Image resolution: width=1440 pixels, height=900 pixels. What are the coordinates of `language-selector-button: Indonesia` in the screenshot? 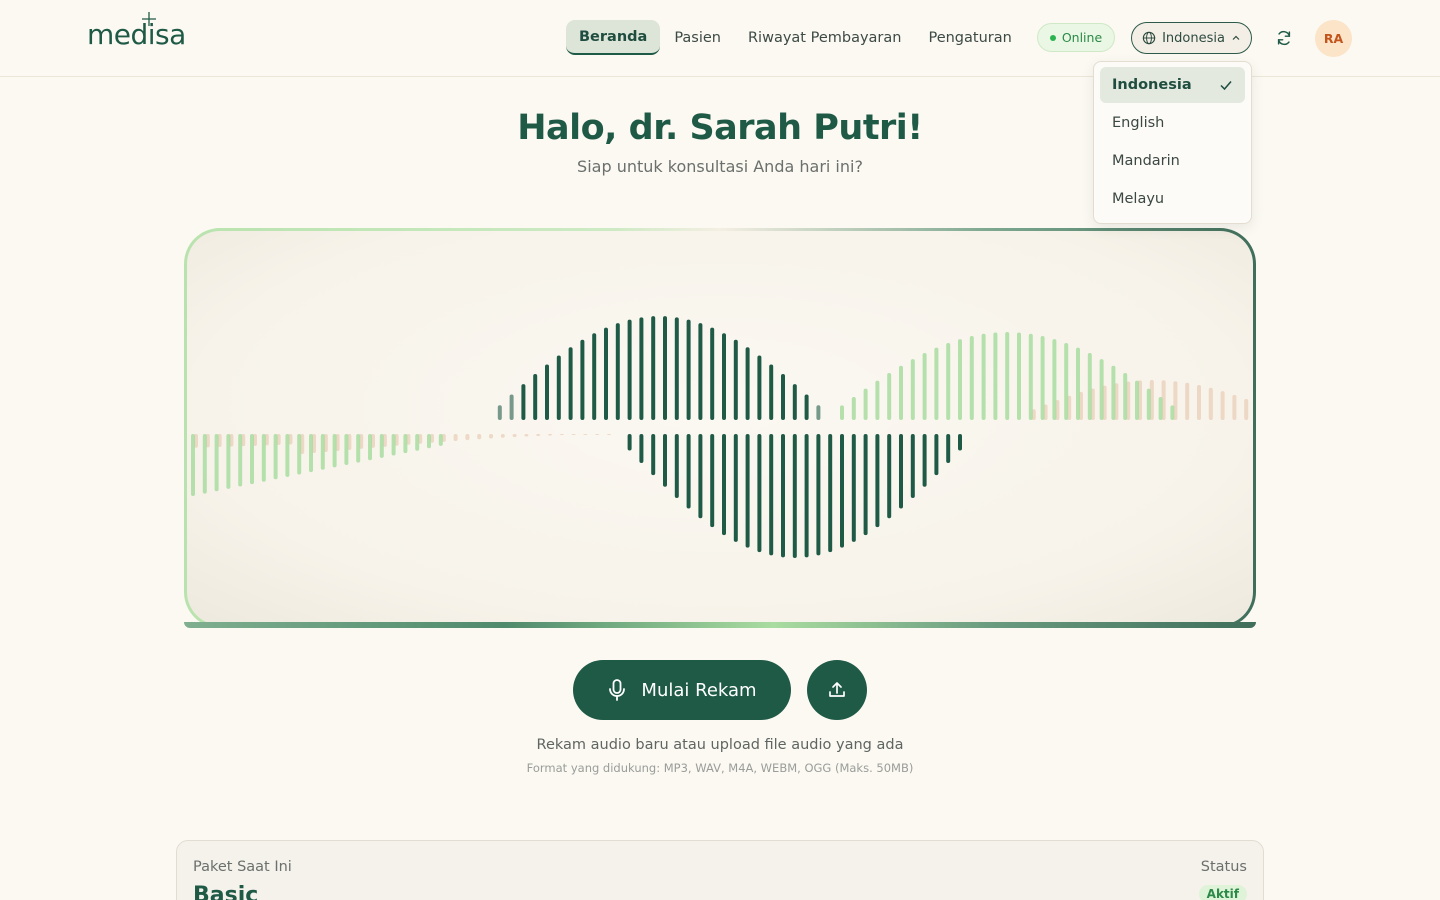 It's located at (1191, 38).